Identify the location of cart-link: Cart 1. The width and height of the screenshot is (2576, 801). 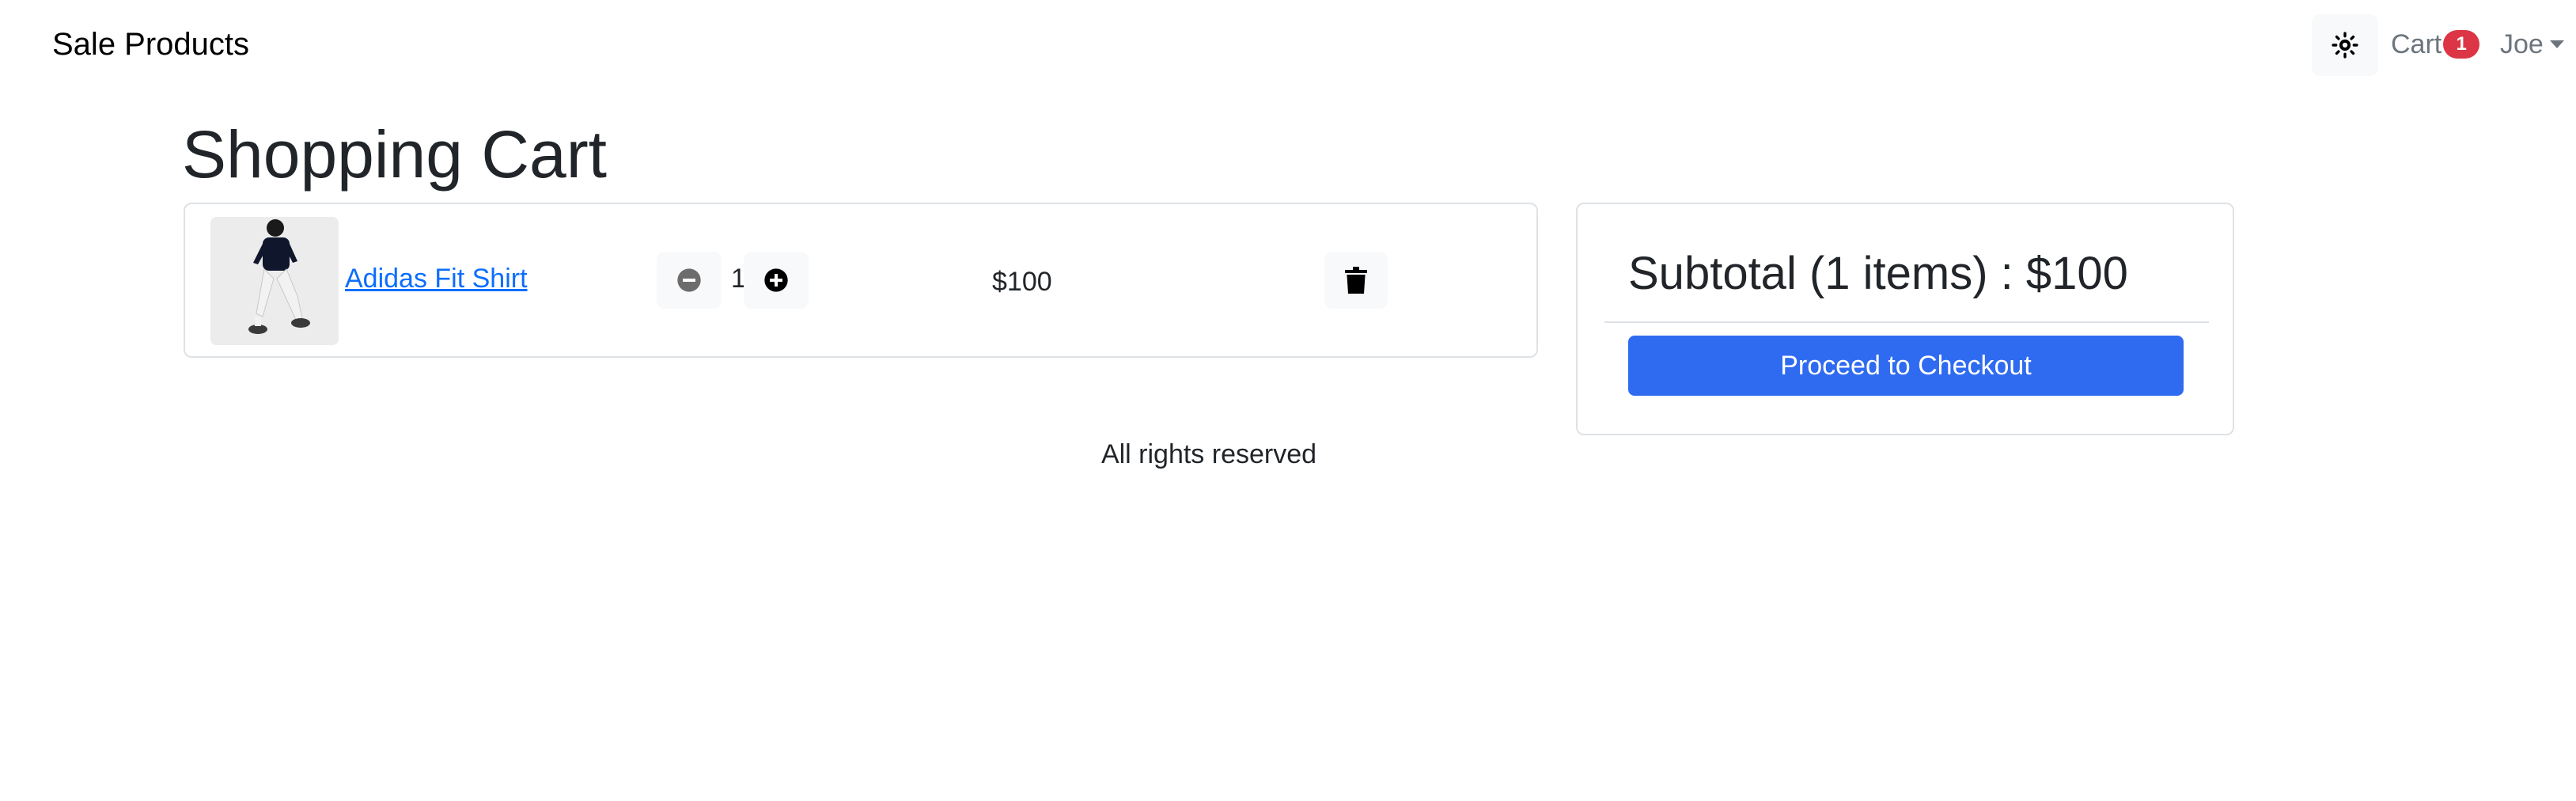
(2435, 44).